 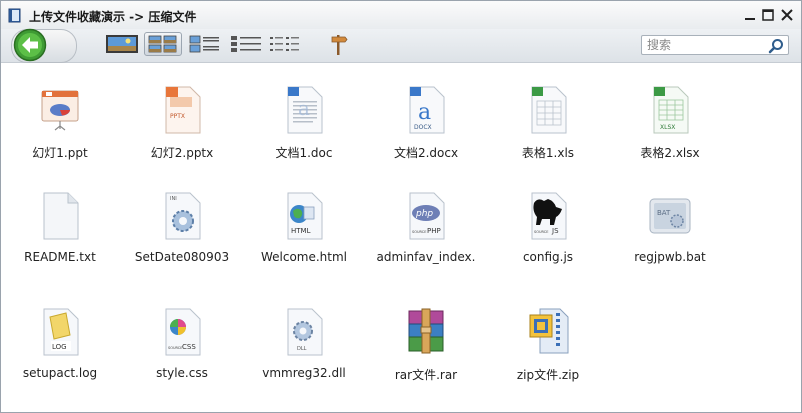 I want to click on file-item-log: LOG setupact.log, so click(x=60, y=343).